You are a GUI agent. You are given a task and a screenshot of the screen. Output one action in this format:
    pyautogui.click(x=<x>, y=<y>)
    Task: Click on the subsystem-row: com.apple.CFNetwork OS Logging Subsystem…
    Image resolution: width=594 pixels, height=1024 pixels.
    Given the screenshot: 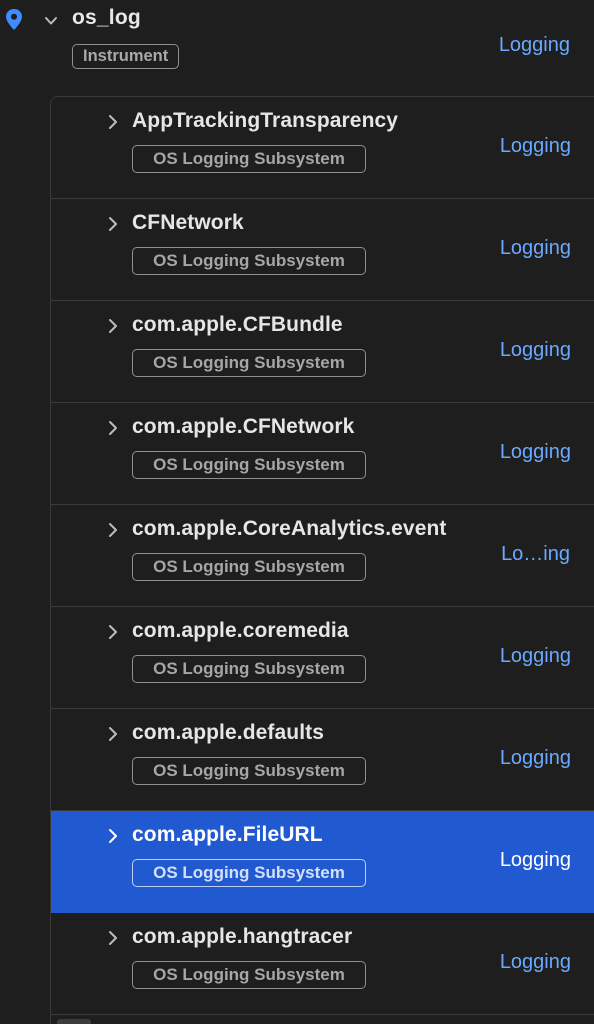 What is the action you would take?
    pyautogui.click(x=322, y=454)
    